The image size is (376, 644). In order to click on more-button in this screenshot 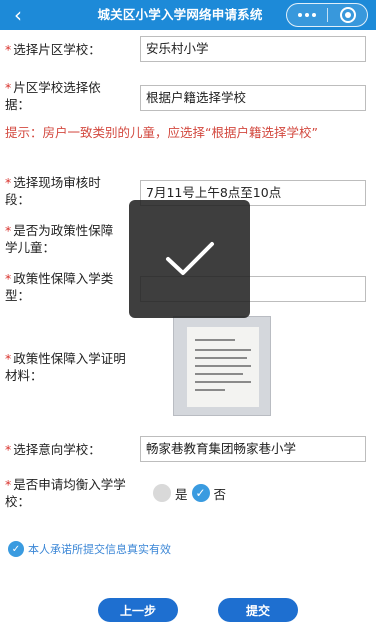, I will do `click(307, 15)`.